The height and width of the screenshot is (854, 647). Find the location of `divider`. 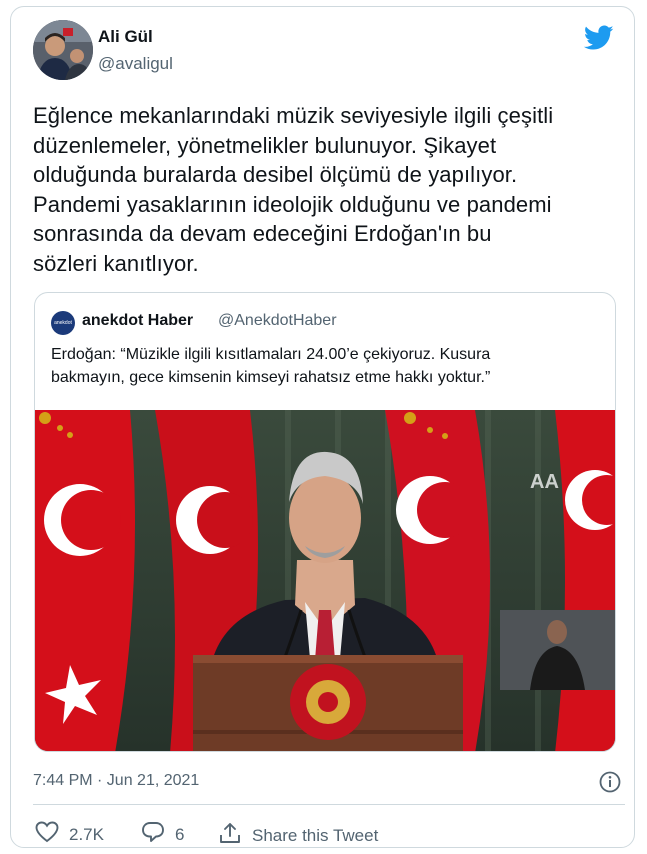

divider is located at coordinates (329, 804).